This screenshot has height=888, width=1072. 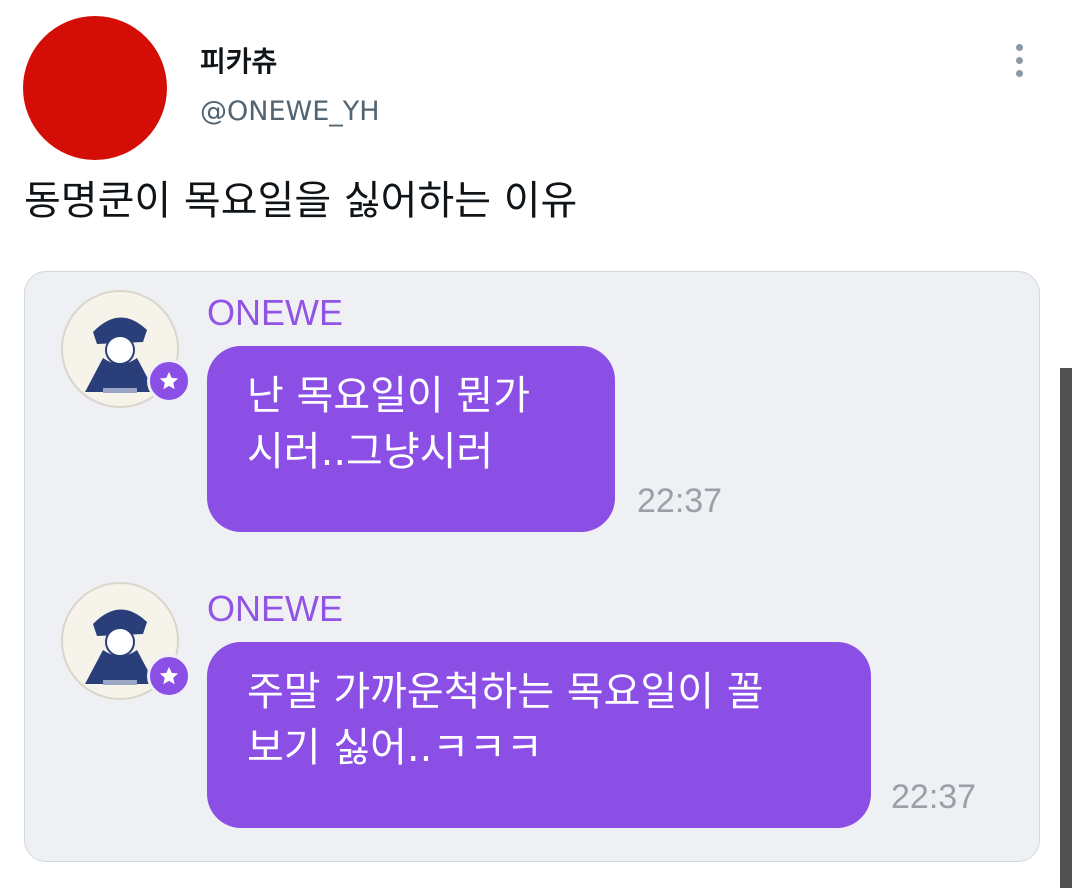 I want to click on message-bubble: 난 목요일이 뭔가 시러..그냥시러, so click(x=411, y=439).